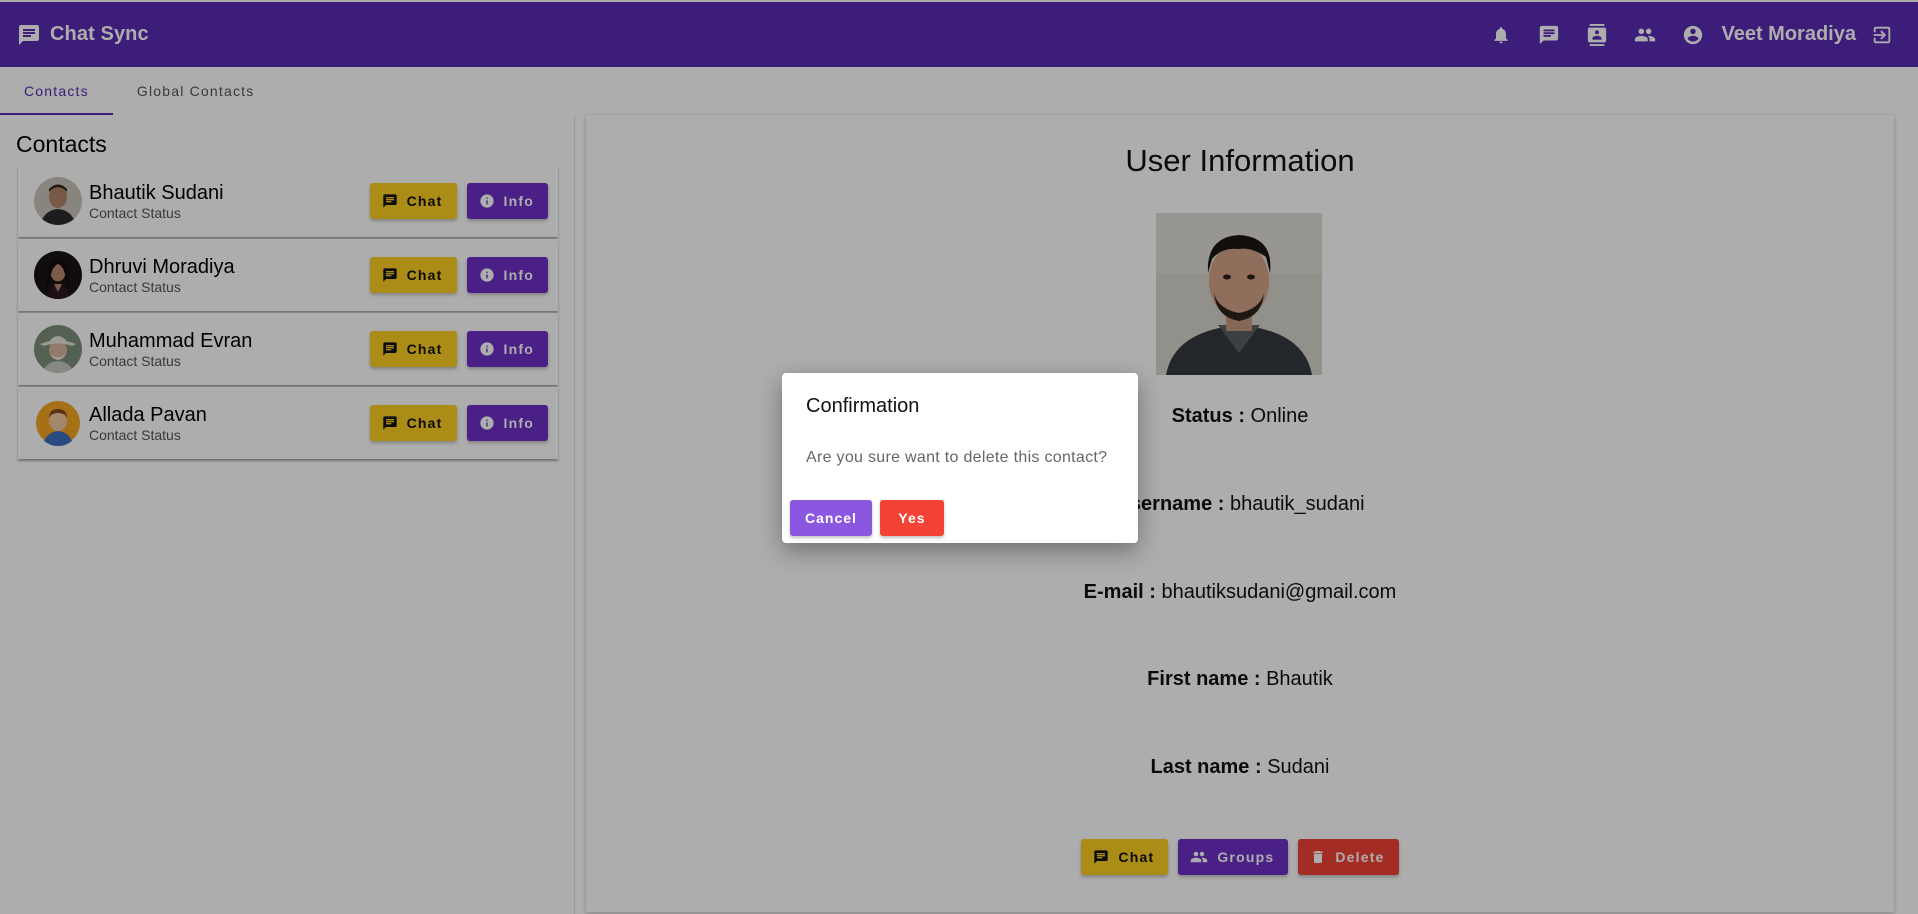 Image resolution: width=1918 pixels, height=914 pixels. Describe the element at coordinates (912, 518) in the screenshot. I see `yes-button: Yes` at that location.